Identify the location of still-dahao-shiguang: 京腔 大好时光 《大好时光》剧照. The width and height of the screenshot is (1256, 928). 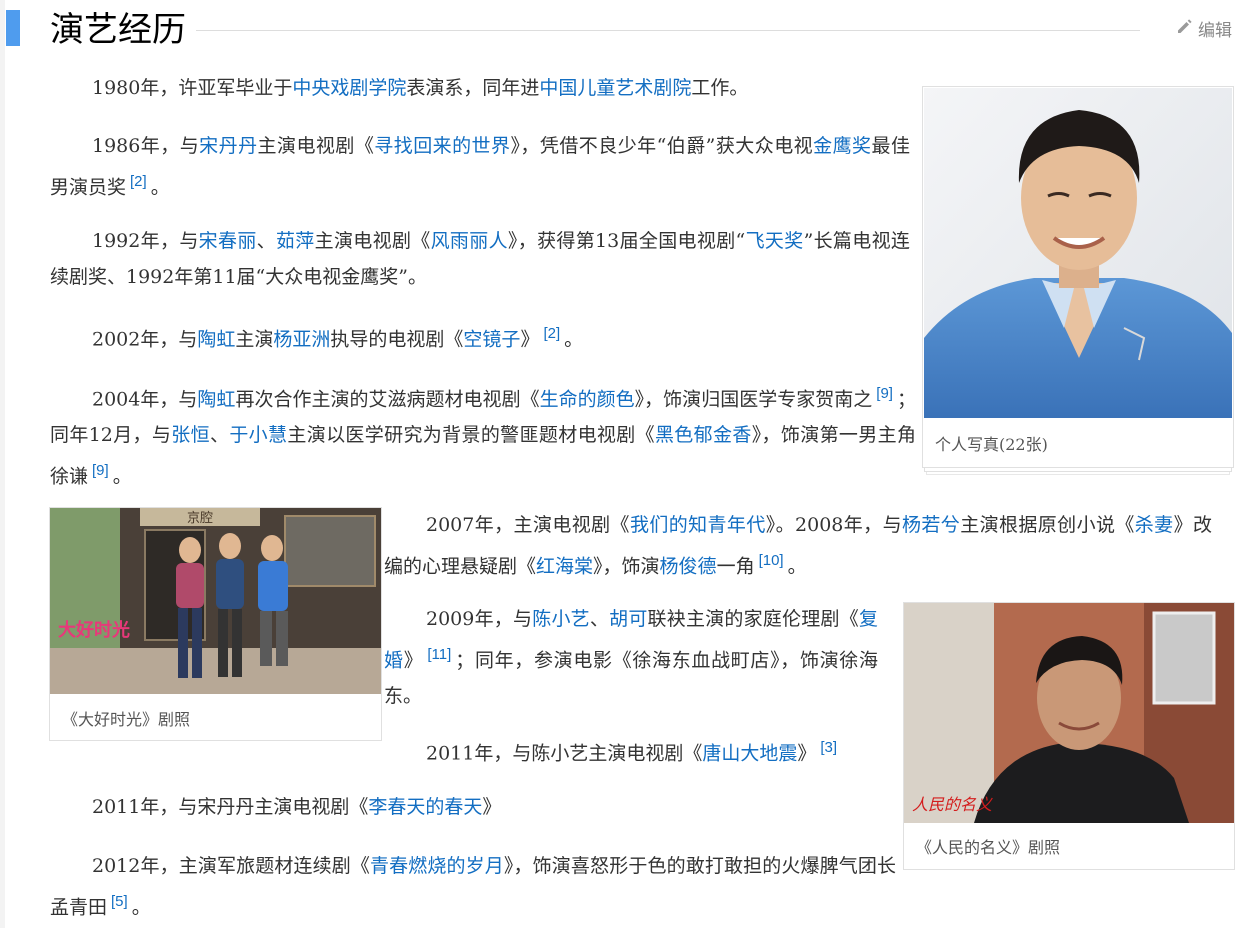
(215, 624).